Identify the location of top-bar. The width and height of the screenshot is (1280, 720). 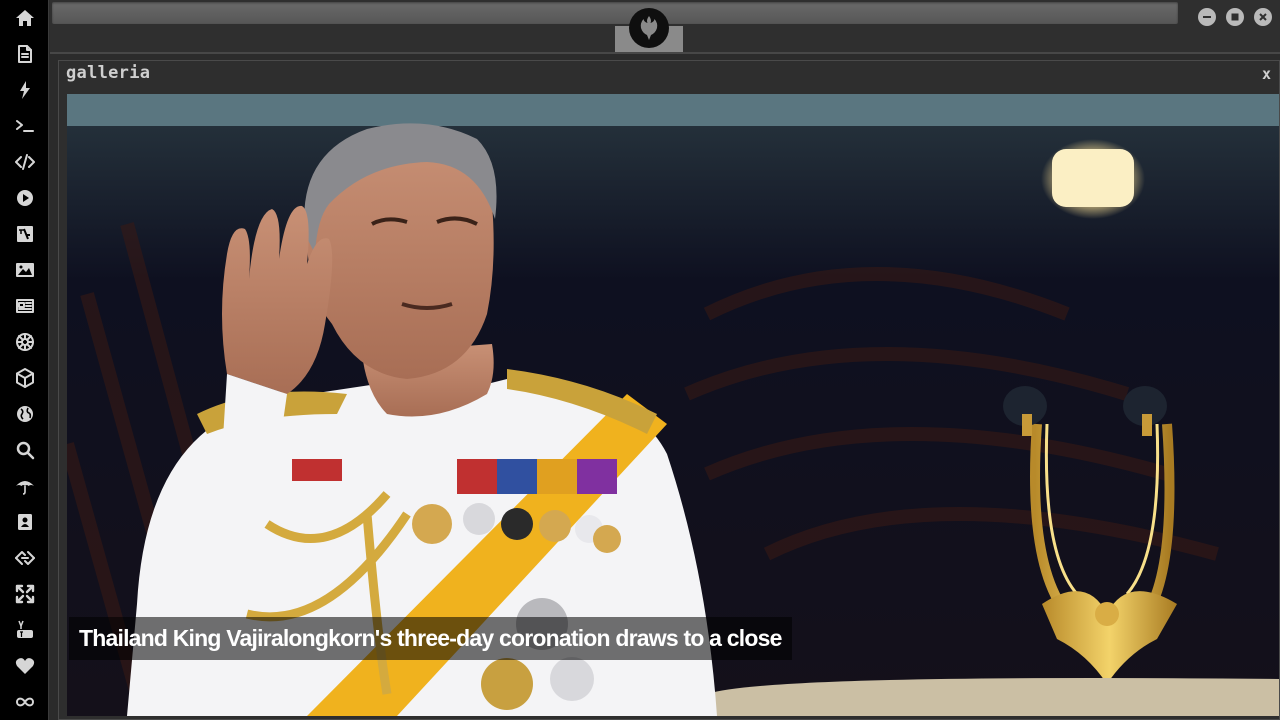
(665, 27).